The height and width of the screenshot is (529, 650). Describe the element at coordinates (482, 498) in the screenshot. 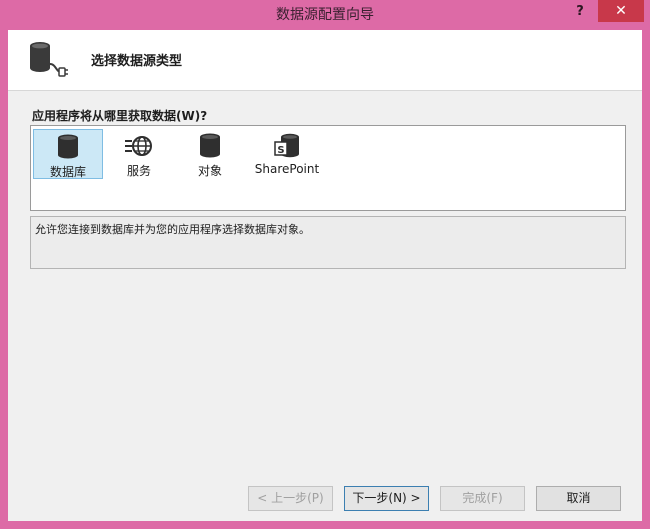

I see `finish-button: 完成(F)` at that location.